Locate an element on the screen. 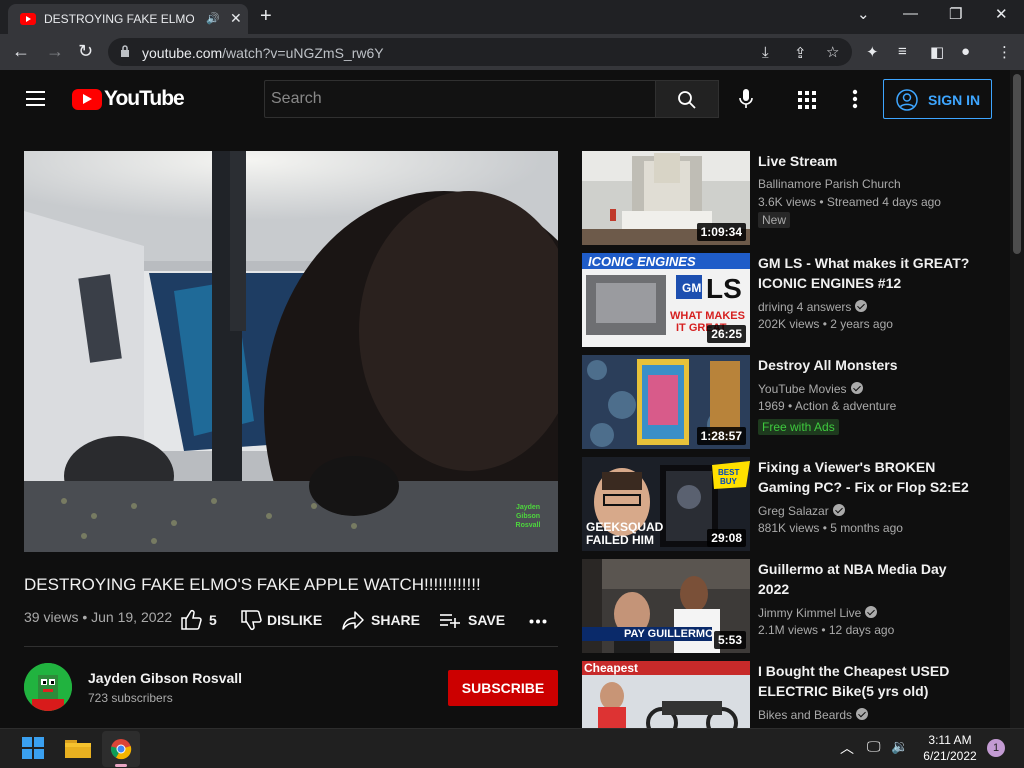 The height and width of the screenshot is (768, 1024). youtube-favicon-icon is located at coordinates (28, 19).